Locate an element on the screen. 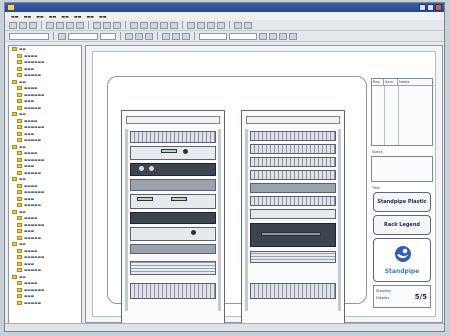  tree-item-label: ▬▬▬▬▬▬ is located at coordinates (34, 224).